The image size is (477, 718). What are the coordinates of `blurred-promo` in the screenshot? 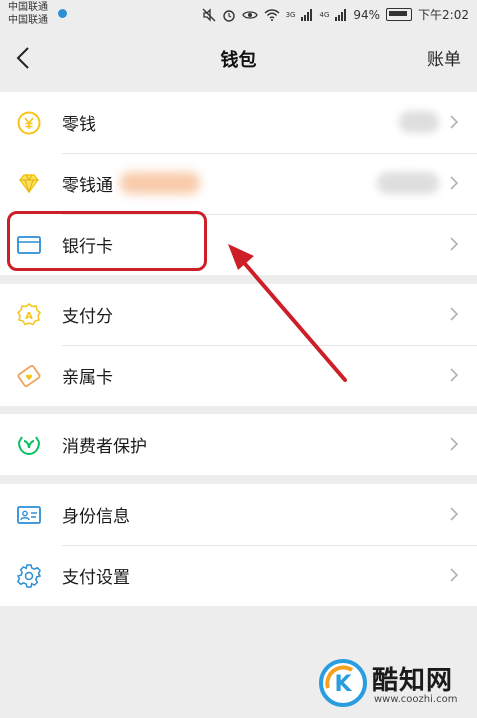 It's located at (160, 183).